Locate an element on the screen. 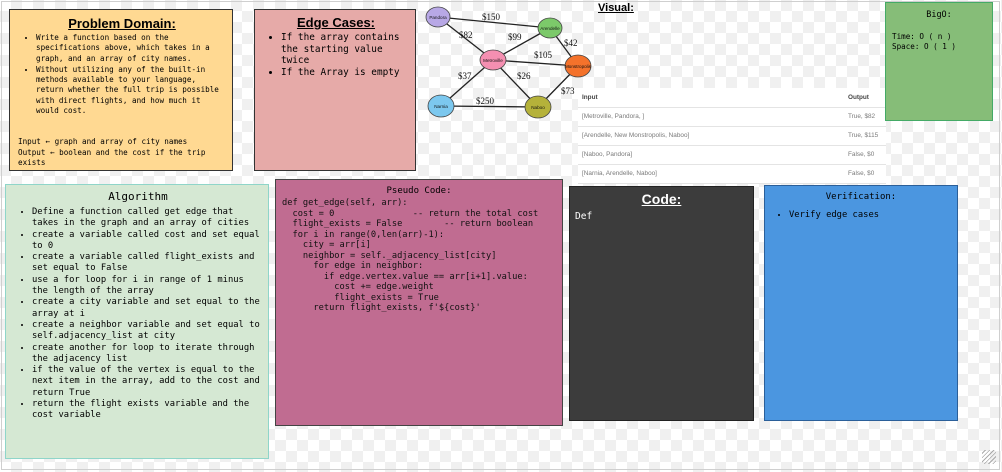 The width and height of the screenshot is (1002, 472). edge-narnia-naboo is located at coordinates (489, 106).